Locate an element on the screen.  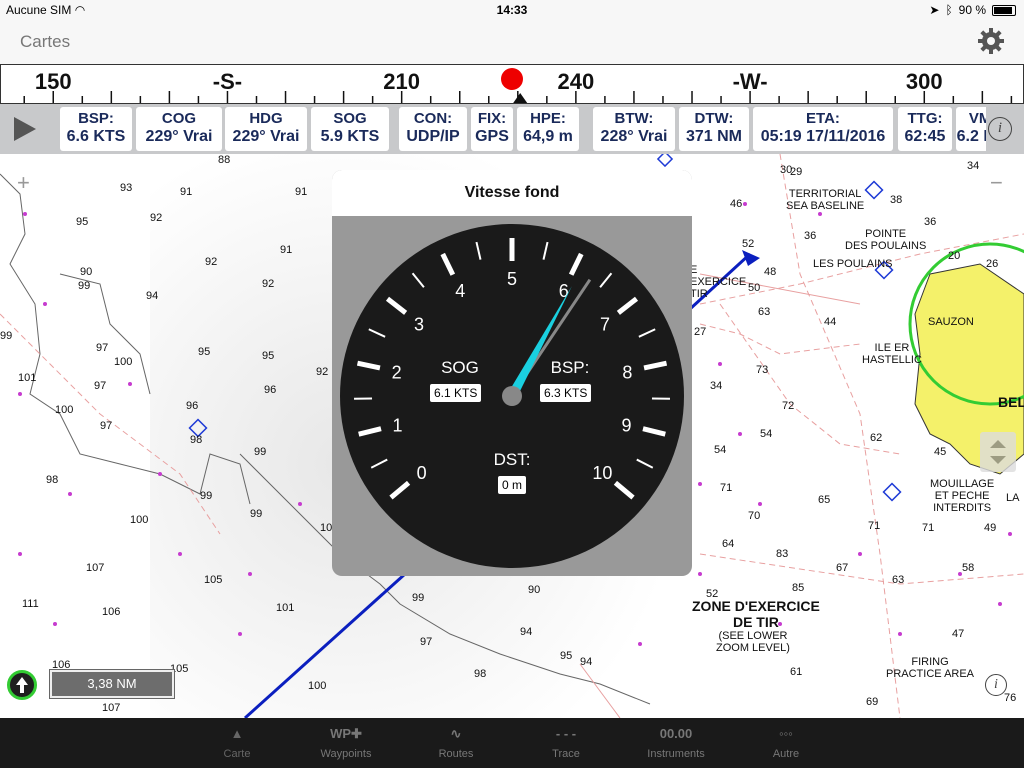
instrument-cell: BTW: 228° Vrai is located at coordinates (634, 129).